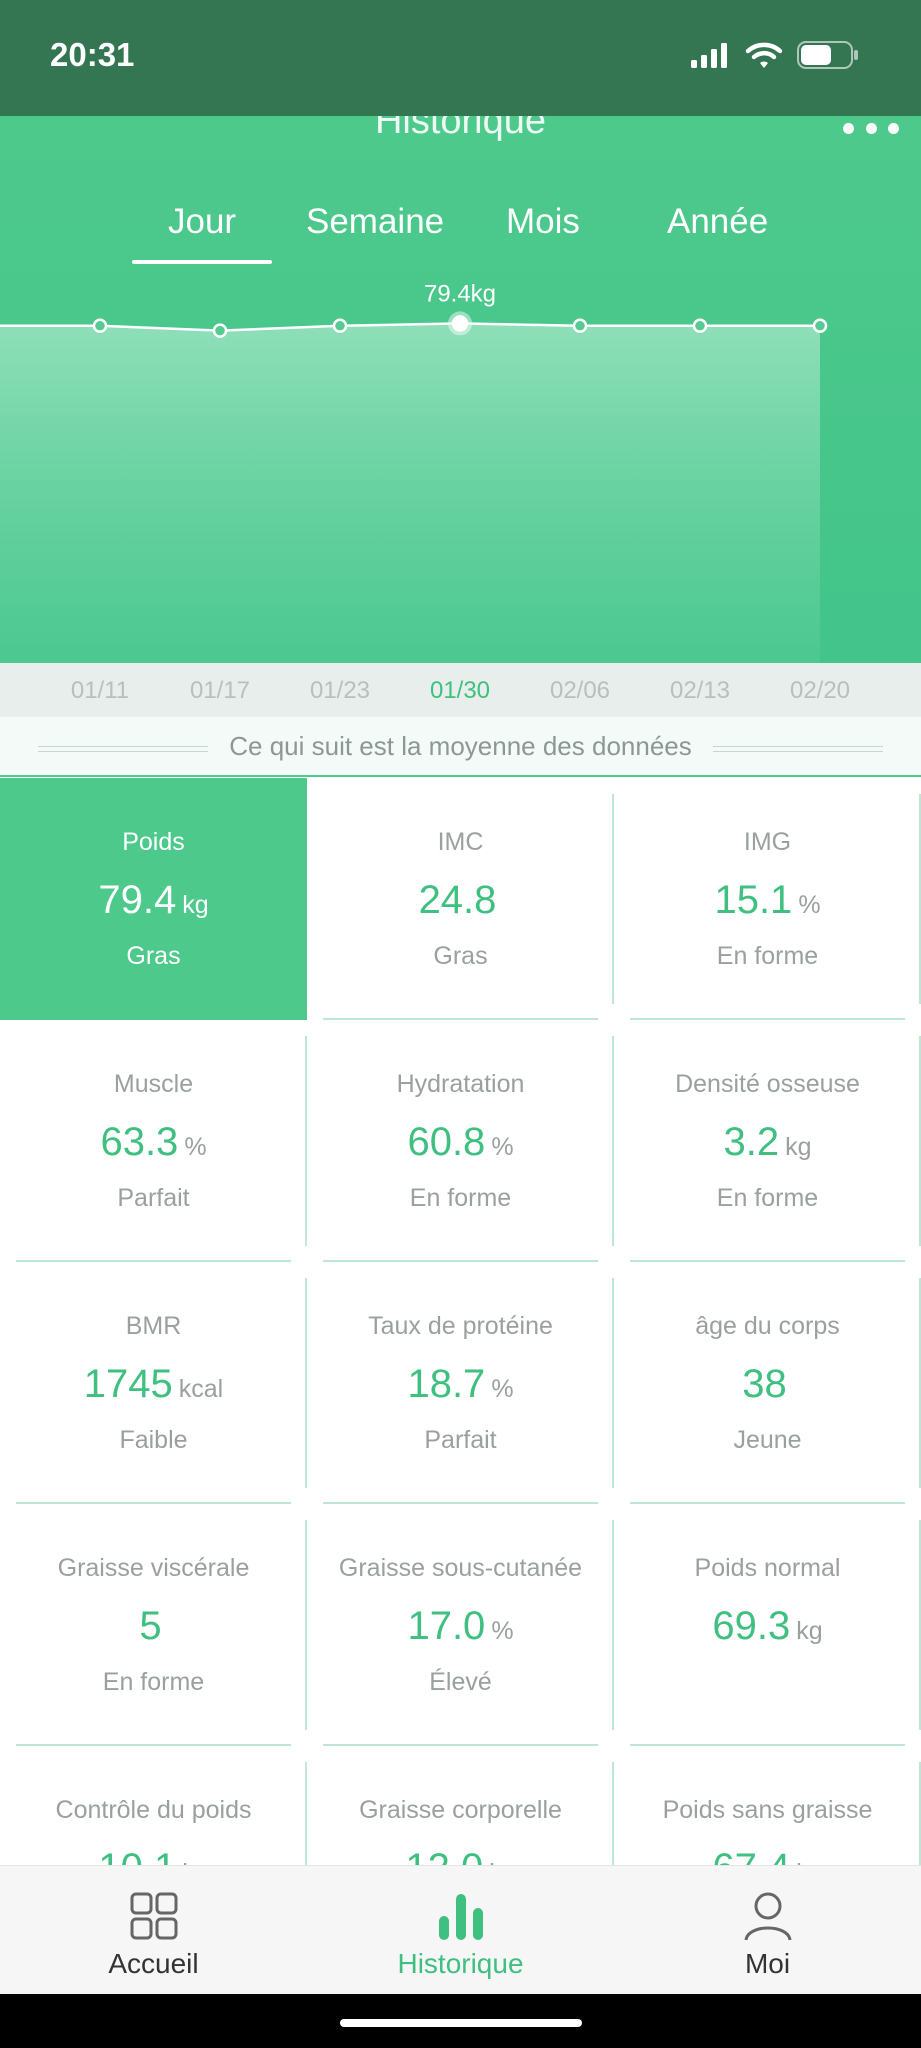  What do you see at coordinates (700, 691) in the screenshot?
I see `chart-x-tick: 02/13` at bounding box center [700, 691].